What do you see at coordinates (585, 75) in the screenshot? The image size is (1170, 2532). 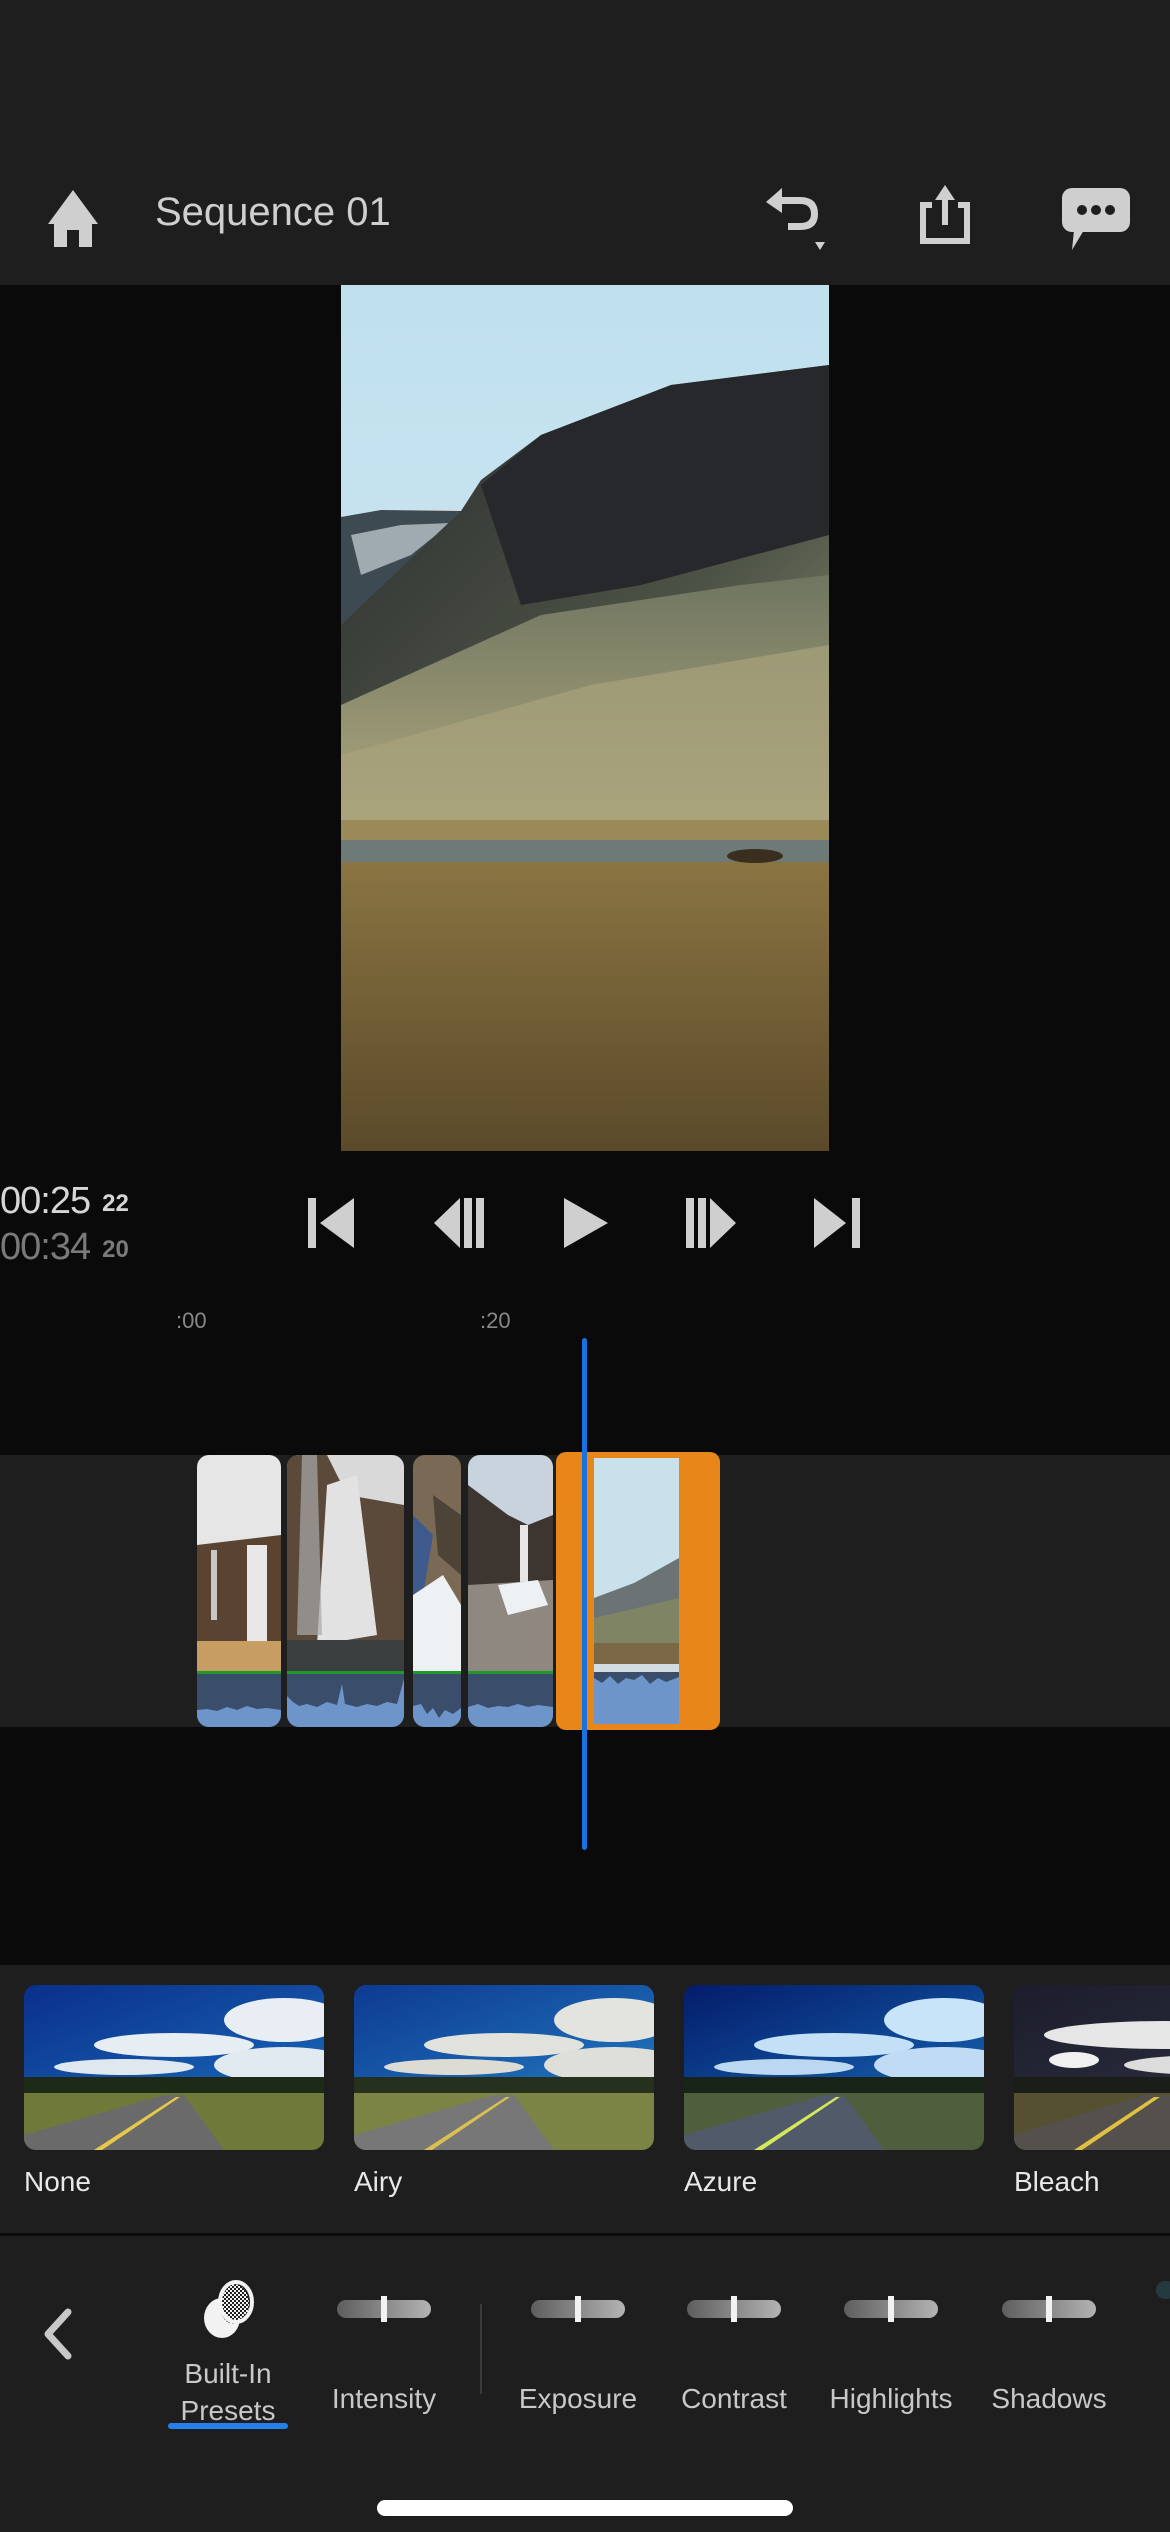 I see `status-bar-area` at bounding box center [585, 75].